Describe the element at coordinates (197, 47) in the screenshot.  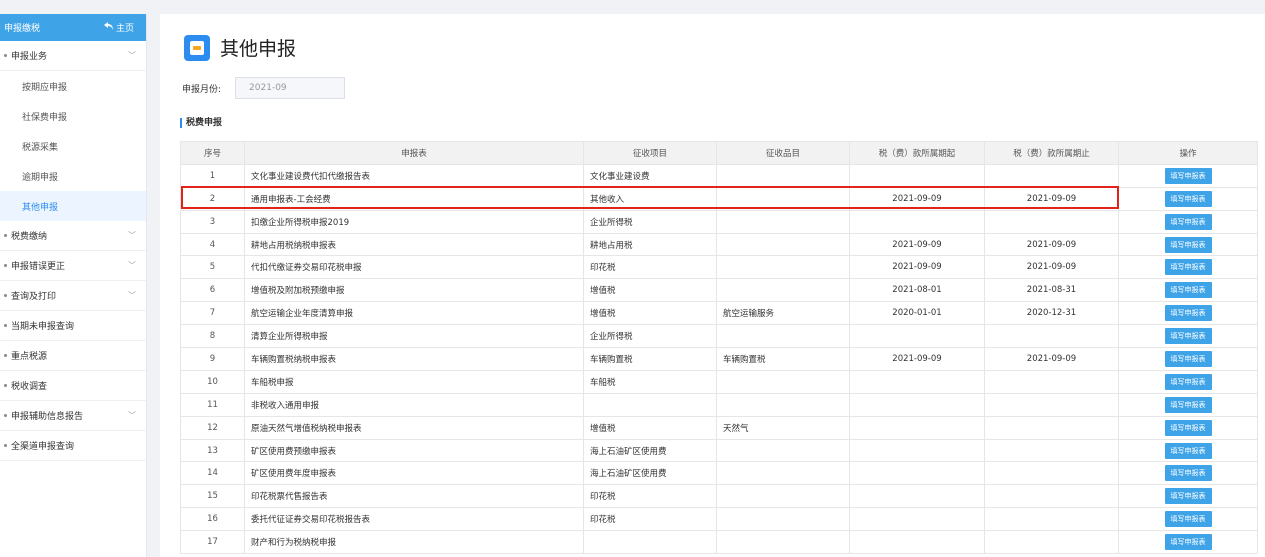
I see `report-icon` at that location.